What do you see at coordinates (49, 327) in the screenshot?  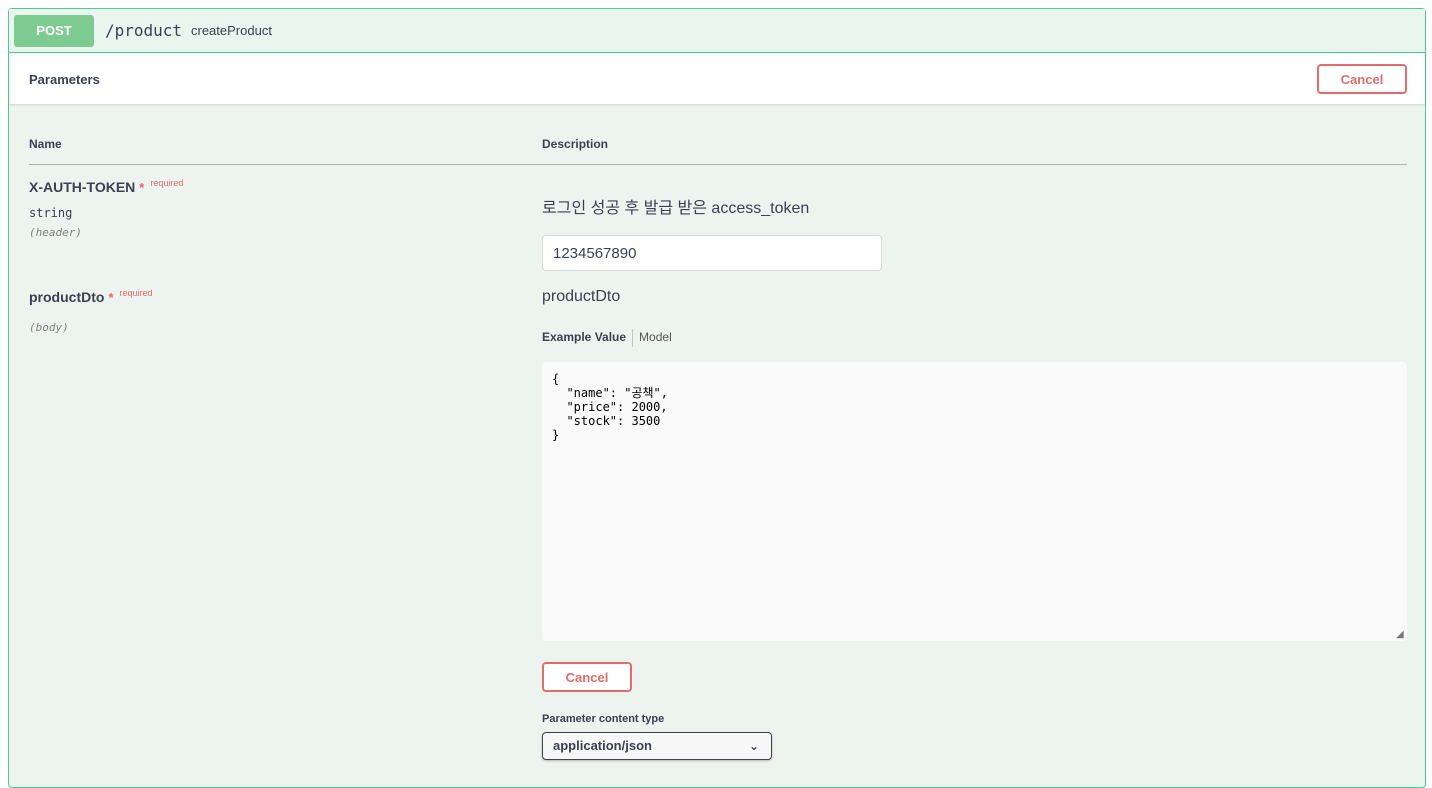 I see `param-location: (body)` at bounding box center [49, 327].